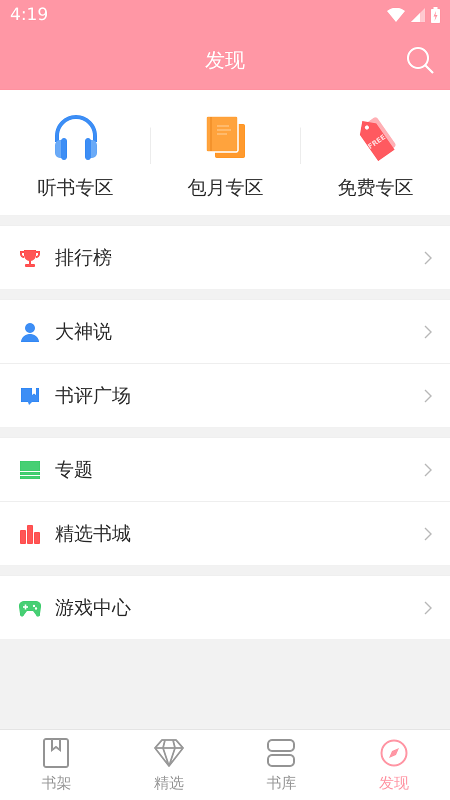 This screenshot has height=800, width=450. What do you see at coordinates (30, 332) in the screenshot?
I see `person-icon` at bounding box center [30, 332].